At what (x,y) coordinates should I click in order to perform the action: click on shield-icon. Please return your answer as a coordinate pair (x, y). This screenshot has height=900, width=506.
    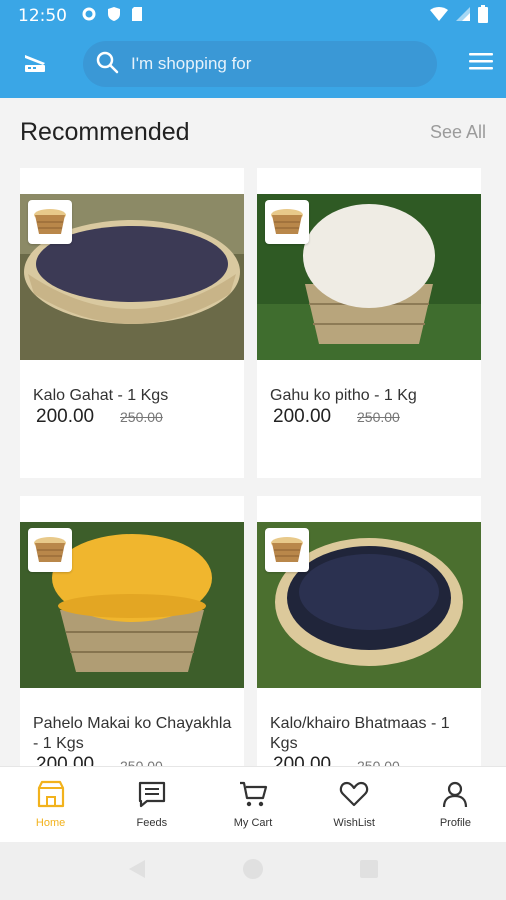
    Looking at the image, I should click on (114, 16).